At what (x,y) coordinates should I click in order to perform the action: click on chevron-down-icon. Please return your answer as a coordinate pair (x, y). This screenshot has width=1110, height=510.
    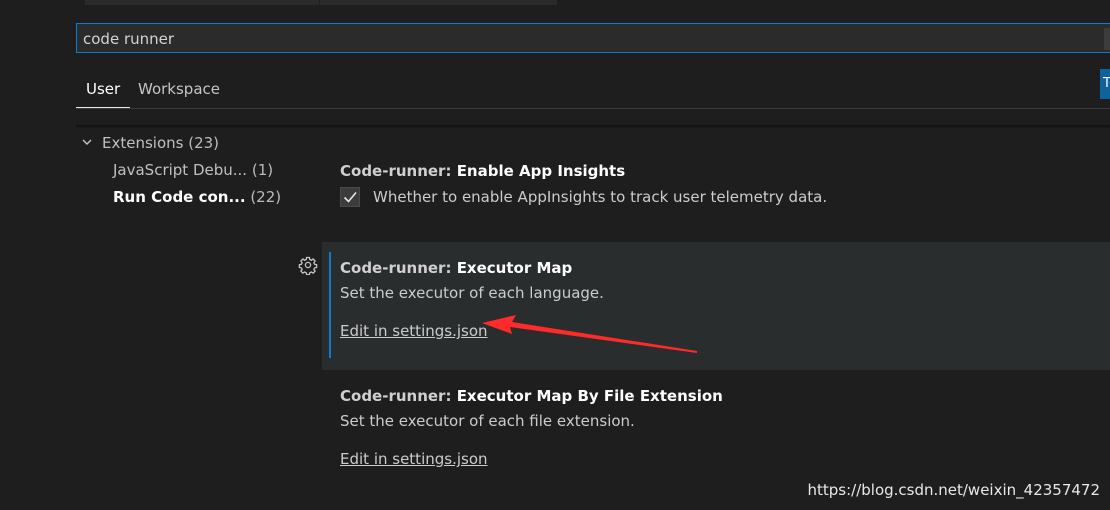
    Looking at the image, I should click on (87, 142).